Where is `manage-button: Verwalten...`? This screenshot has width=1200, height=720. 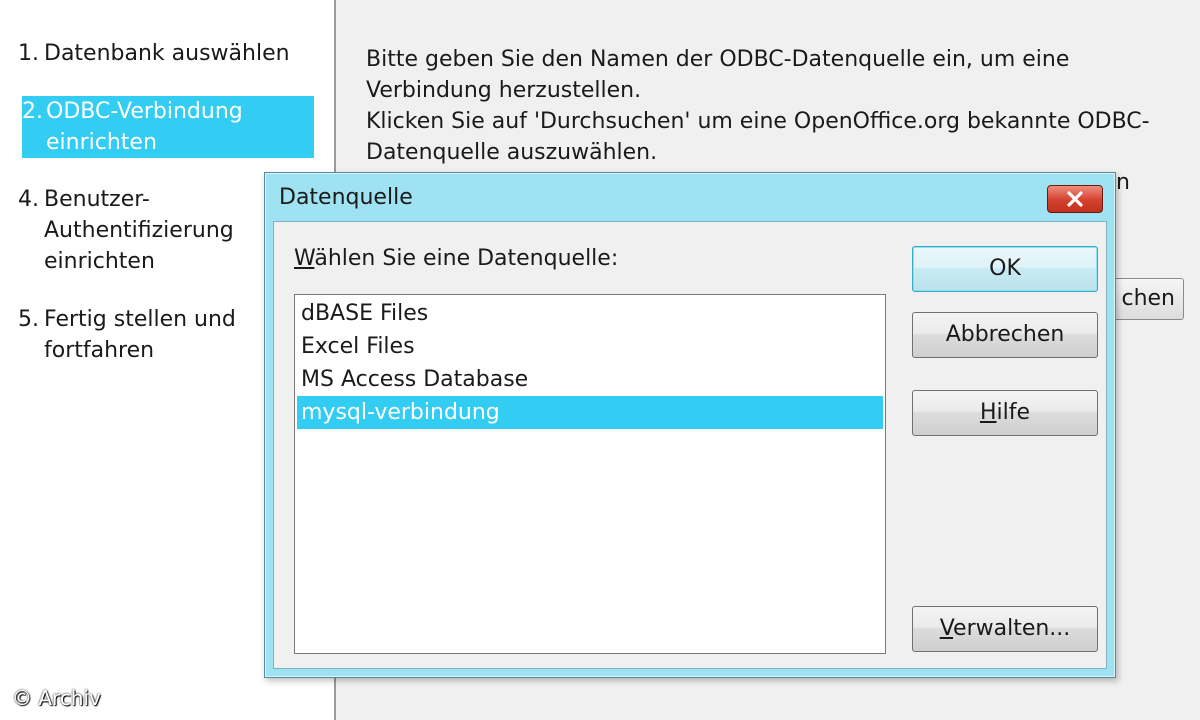
manage-button: Verwalten... is located at coordinates (1005, 629).